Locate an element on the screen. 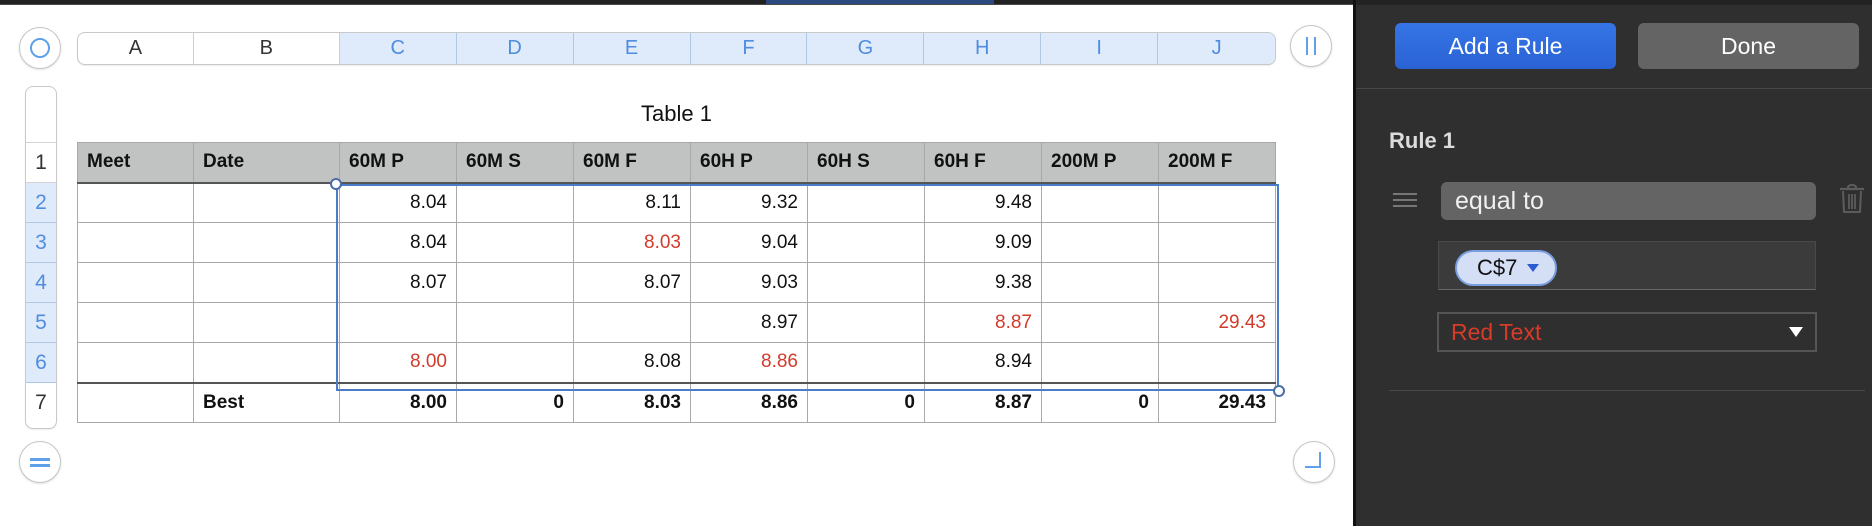  header-cell: 60M P is located at coordinates (398, 163).